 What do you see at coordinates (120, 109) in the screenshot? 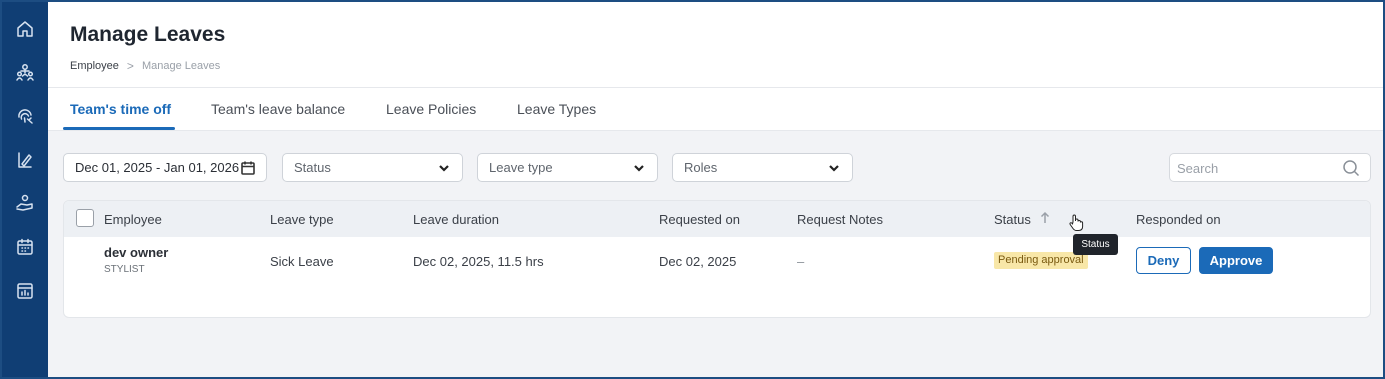
I see `tab-teams-time-off: Team's time off` at bounding box center [120, 109].